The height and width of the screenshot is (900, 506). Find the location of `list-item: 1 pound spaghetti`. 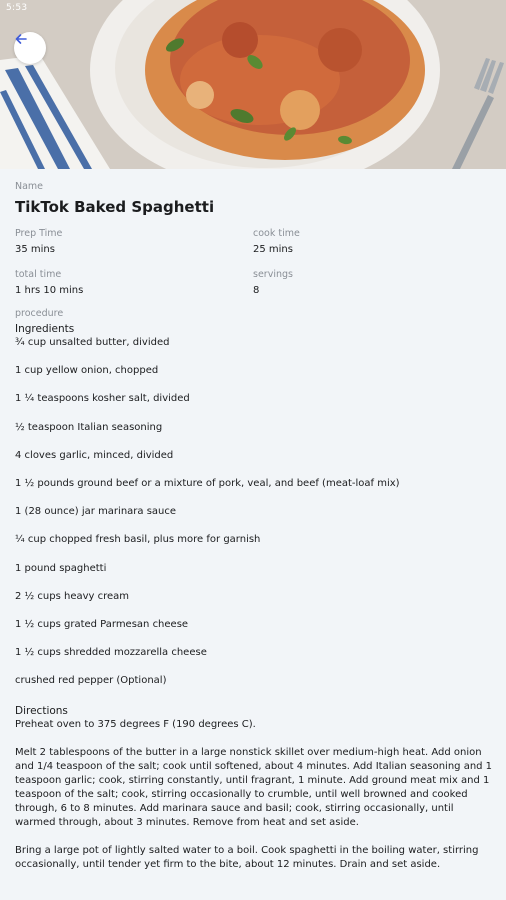

list-item: 1 pound spaghetti is located at coordinates (61, 568).